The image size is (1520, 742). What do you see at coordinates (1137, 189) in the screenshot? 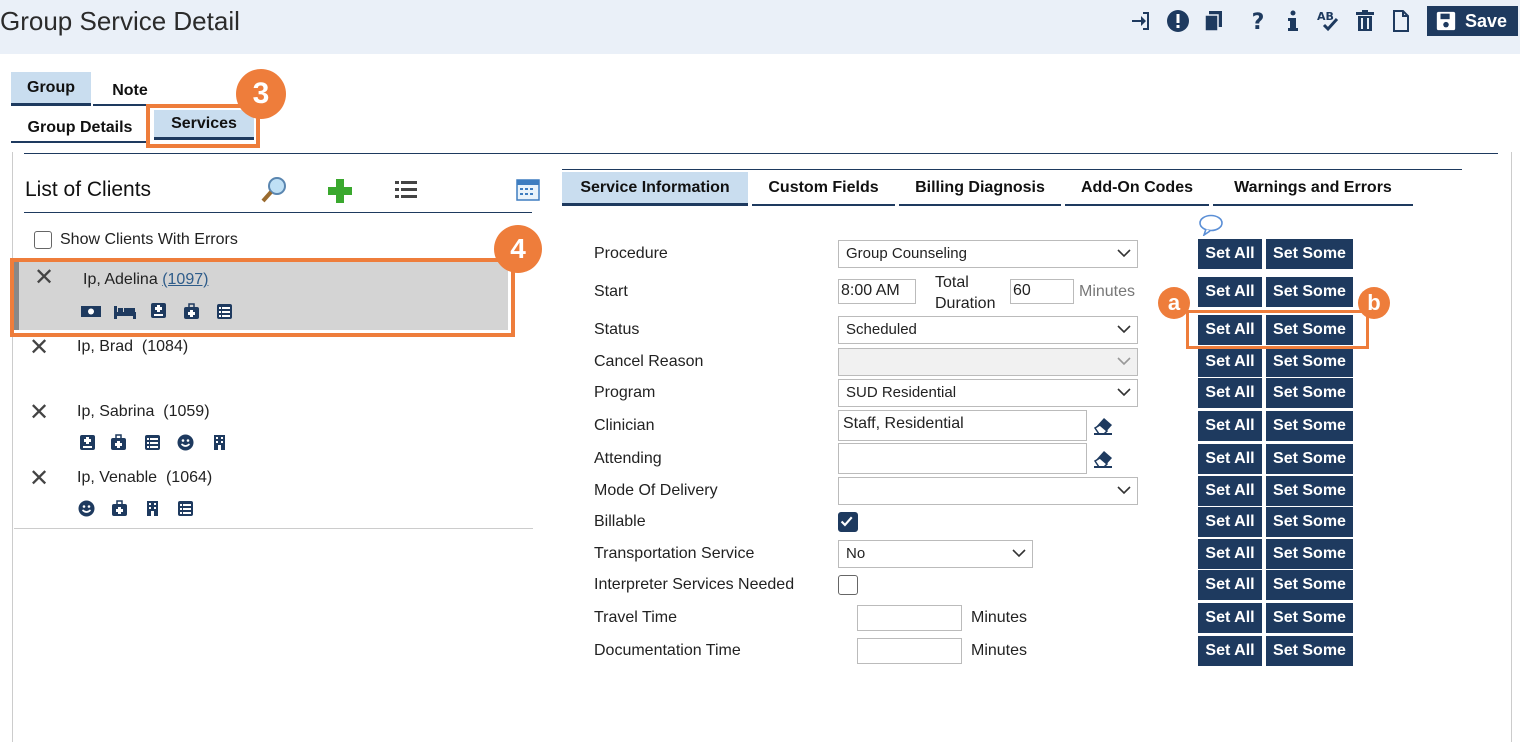
I see `tab-add-on-codes: Add-On Codes` at bounding box center [1137, 189].